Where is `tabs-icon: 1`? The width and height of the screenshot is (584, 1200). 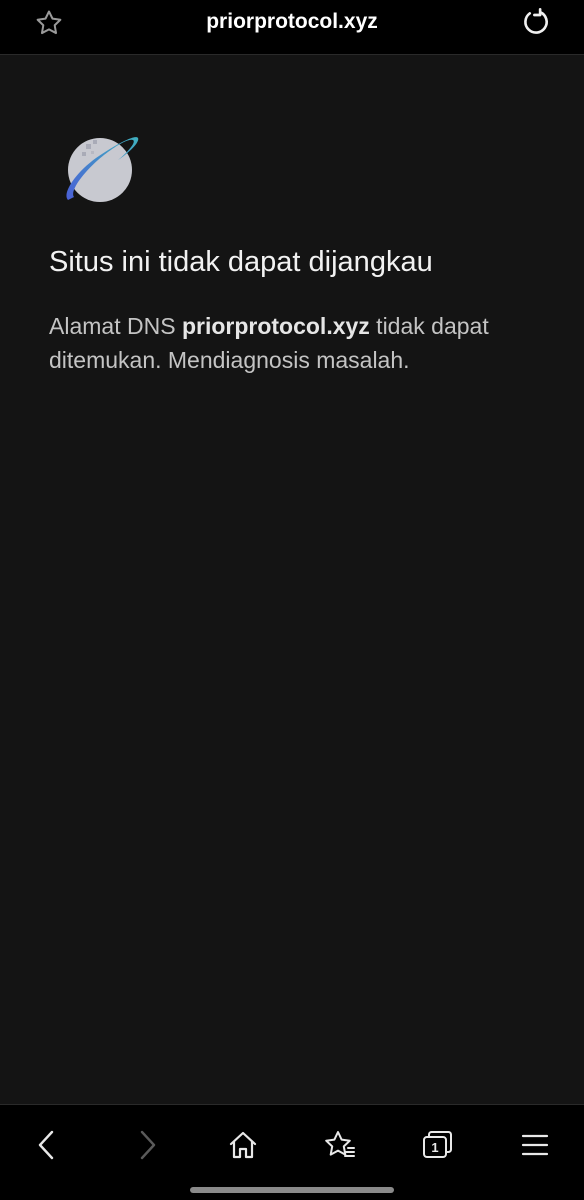
tabs-icon: 1 is located at coordinates (437, 1144).